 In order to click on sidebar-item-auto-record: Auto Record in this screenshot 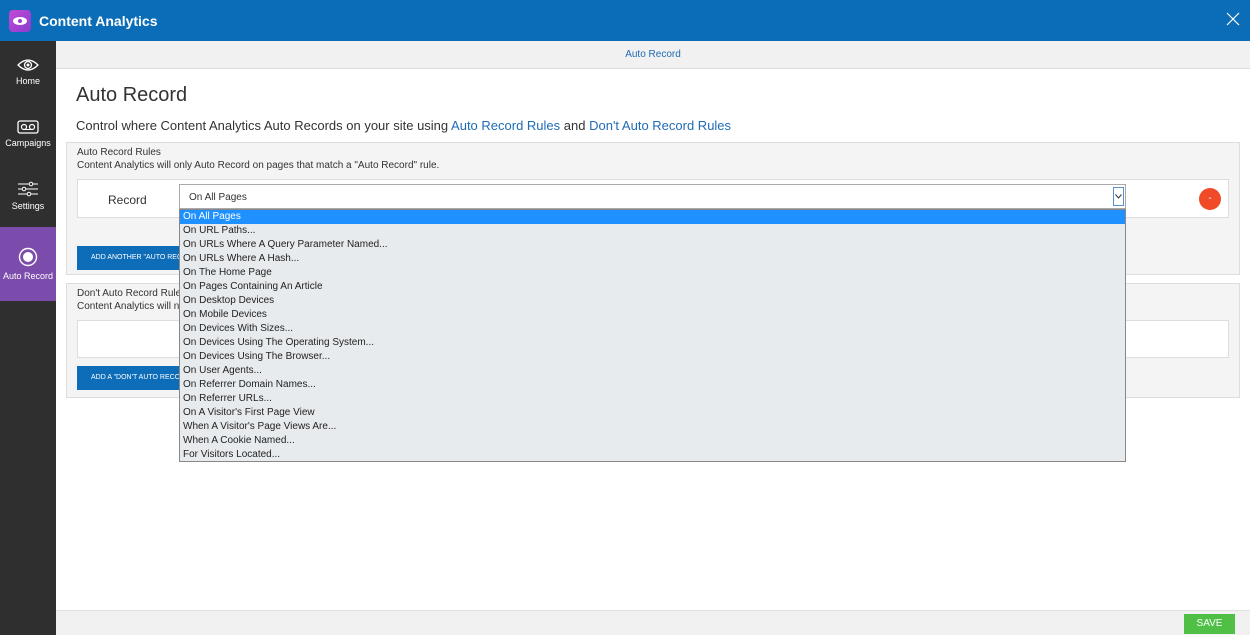, I will do `click(28, 264)`.